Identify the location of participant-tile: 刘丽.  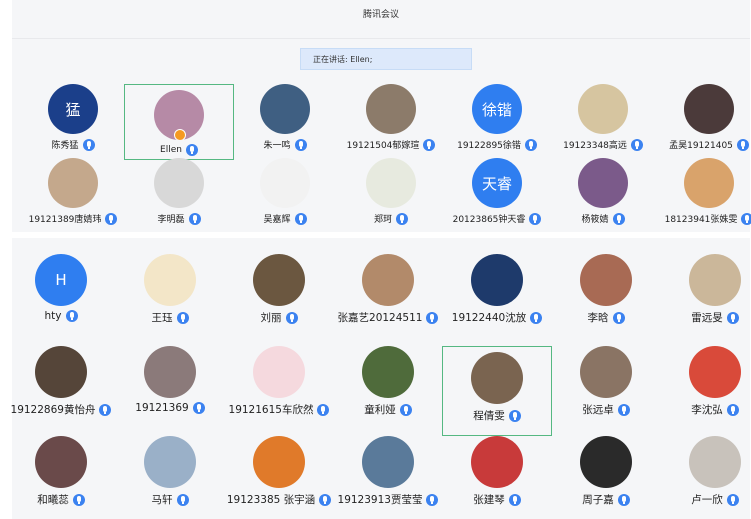
(279, 289).